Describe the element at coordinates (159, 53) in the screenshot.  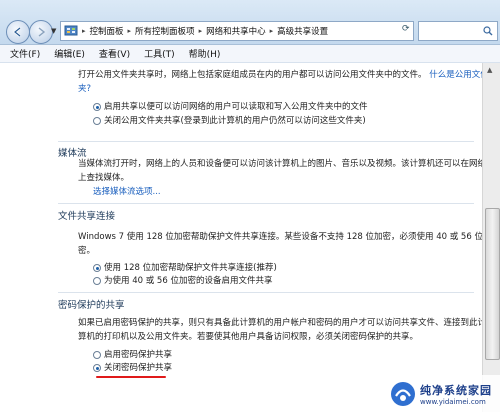
I see `menu-tools: 工具(T)` at that location.